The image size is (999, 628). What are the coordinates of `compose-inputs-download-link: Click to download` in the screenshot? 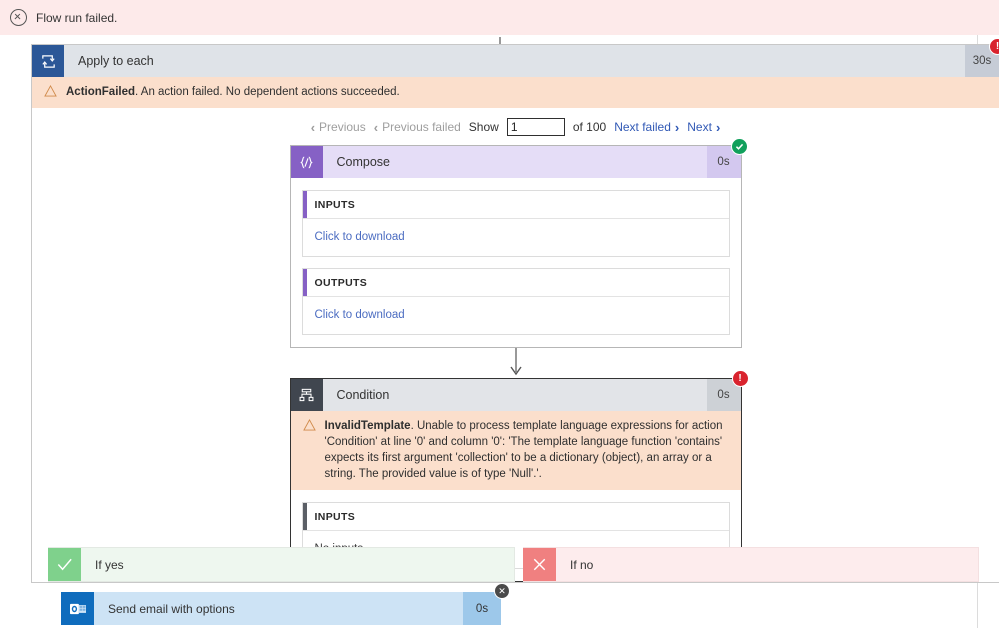 It's located at (360, 237).